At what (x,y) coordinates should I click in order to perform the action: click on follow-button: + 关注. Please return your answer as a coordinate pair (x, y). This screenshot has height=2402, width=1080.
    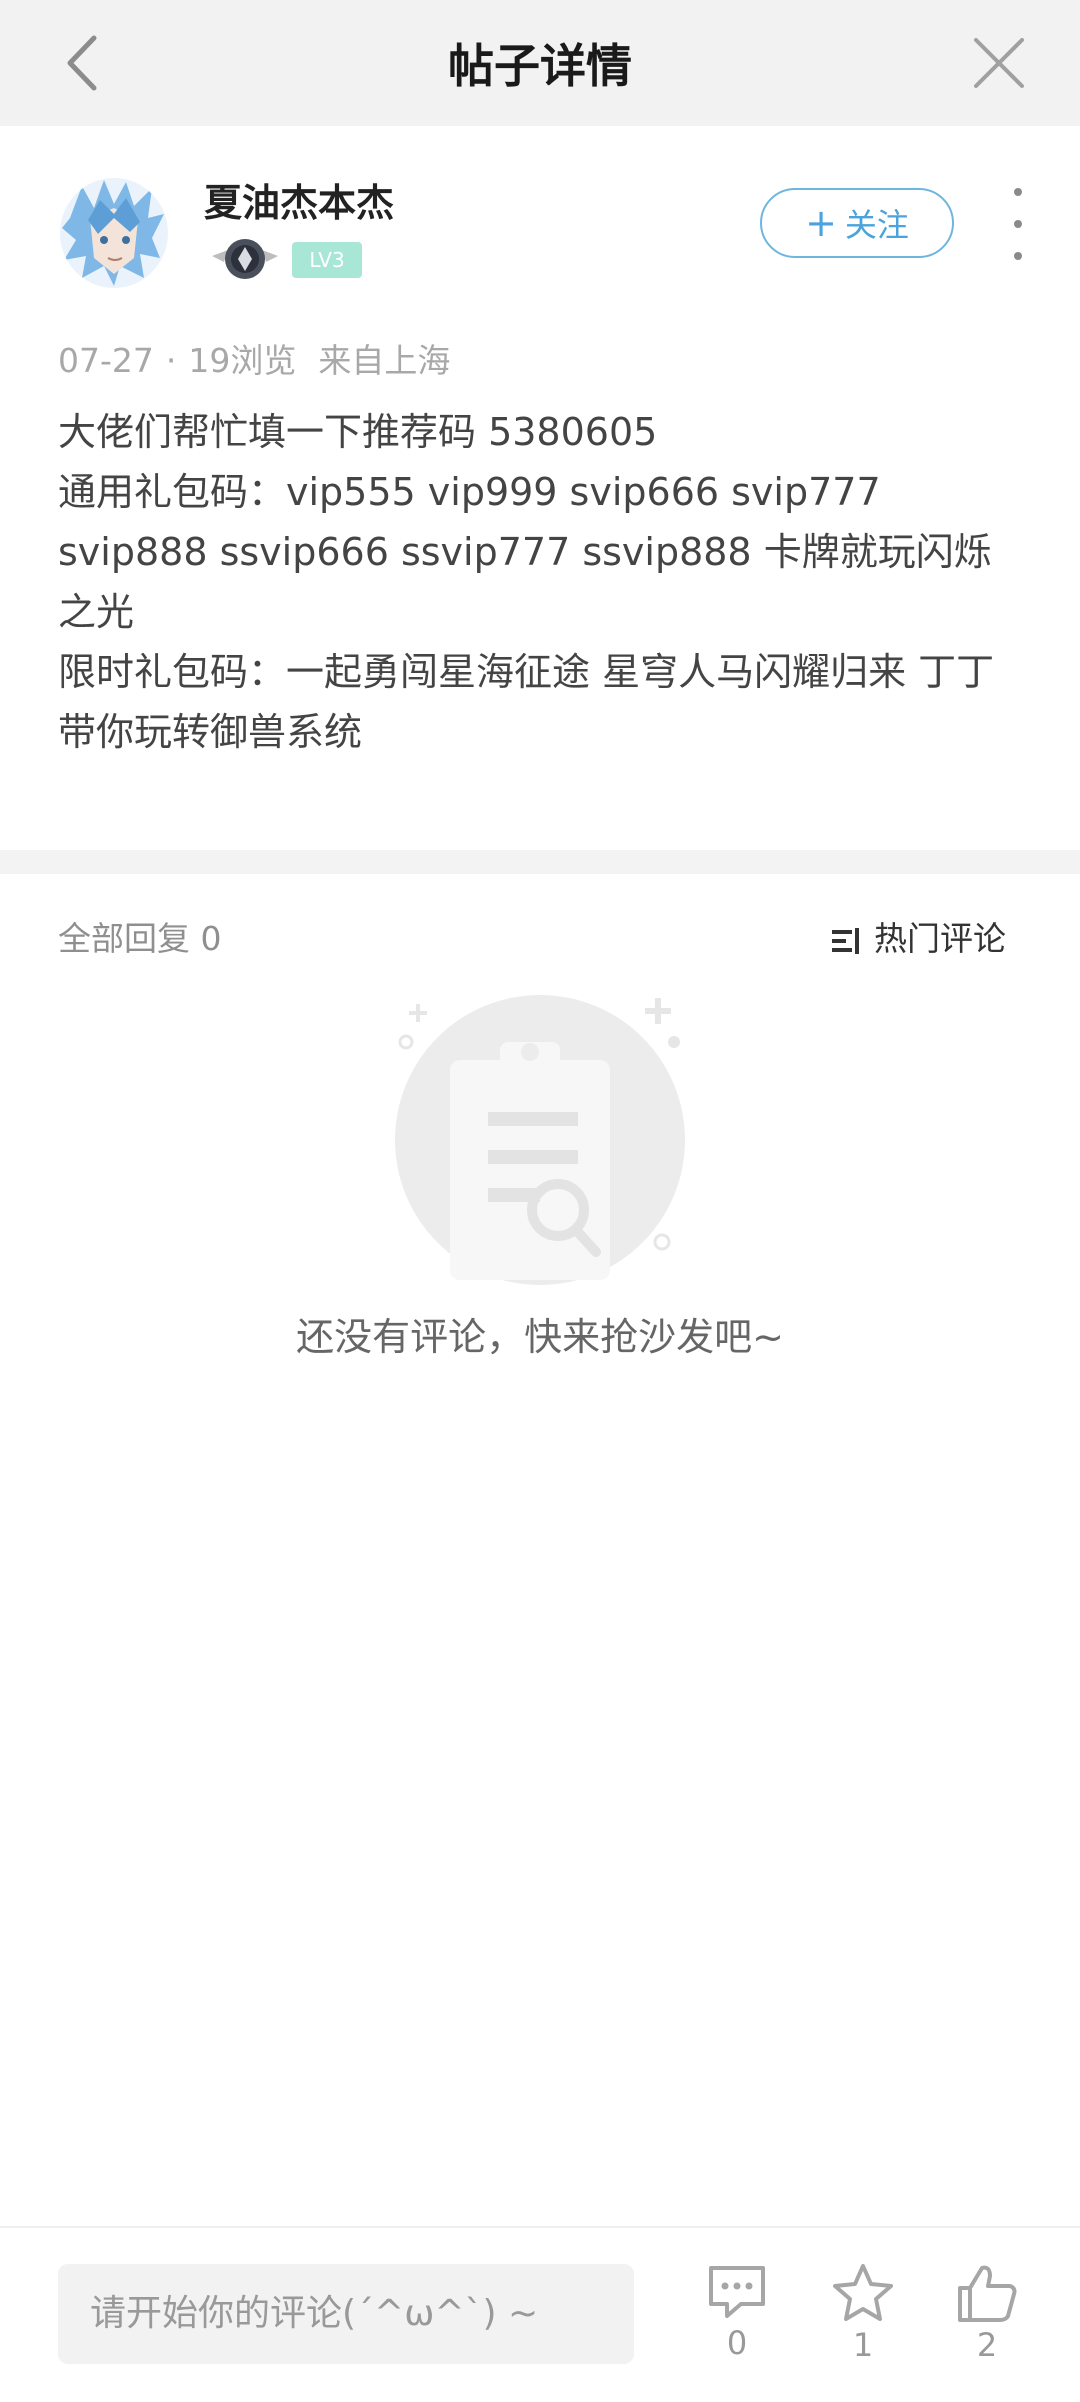
    Looking at the image, I should click on (857, 223).